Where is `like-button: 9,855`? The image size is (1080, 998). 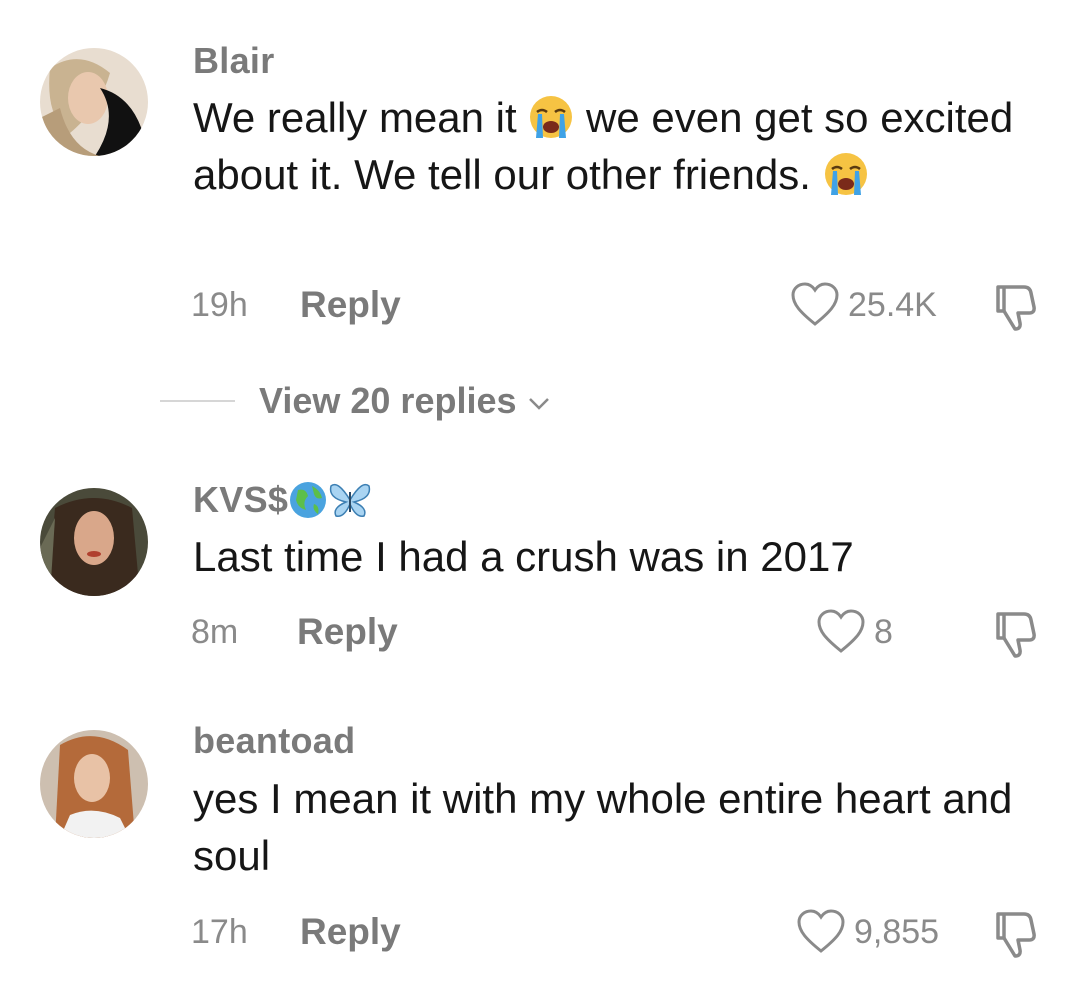 like-button: 9,855 is located at coordinates (867, 932).